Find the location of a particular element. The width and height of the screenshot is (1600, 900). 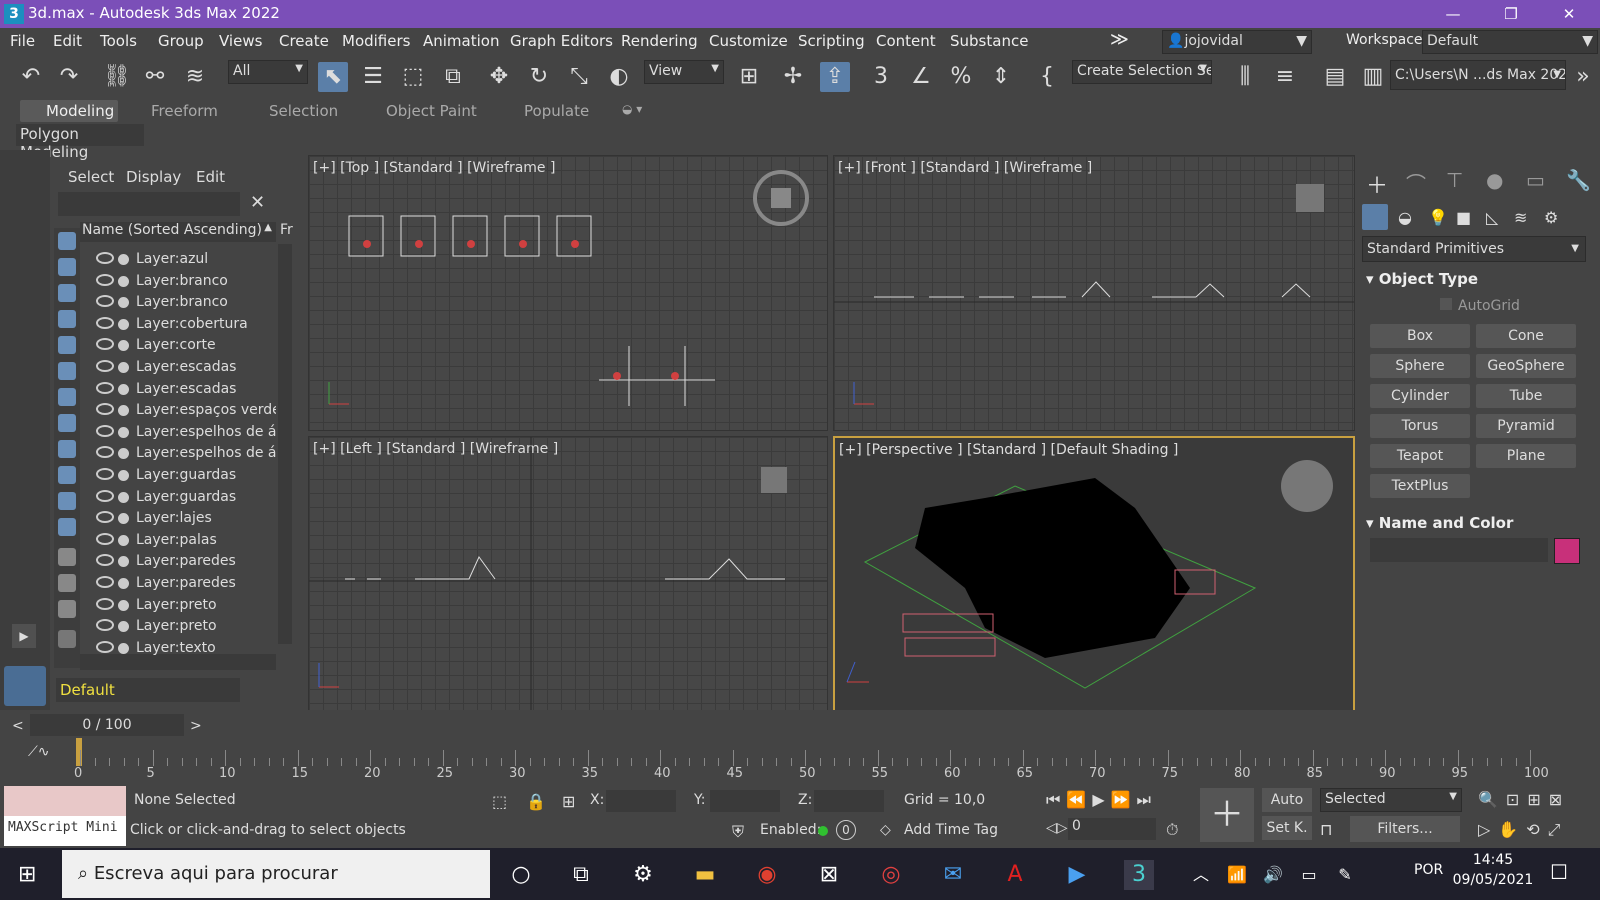

viewport-top: [+] [Top ] [Standard ] [Wireframe ] is located at coordinates (568, 293).